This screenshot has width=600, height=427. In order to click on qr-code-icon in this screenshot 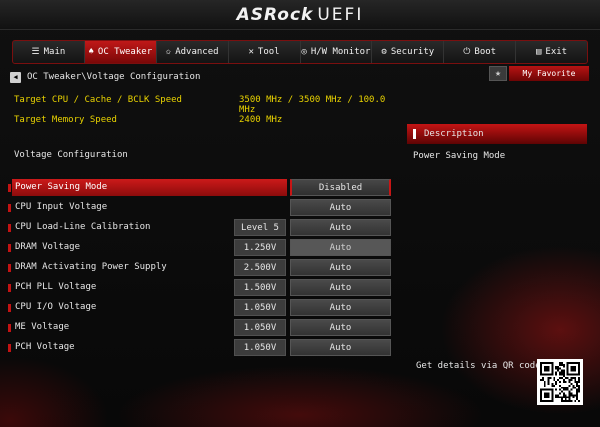, I will do `click(560, 382)`.